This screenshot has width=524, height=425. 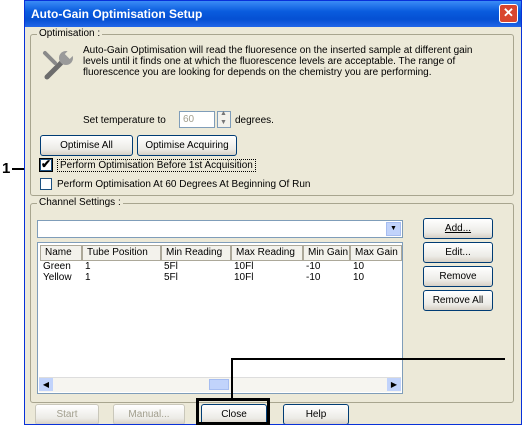 What do you see at coordinates (326, 253) in the screenshot?
I see `column-header-min-gain: Min Gain` at bounding box center [326, 253].